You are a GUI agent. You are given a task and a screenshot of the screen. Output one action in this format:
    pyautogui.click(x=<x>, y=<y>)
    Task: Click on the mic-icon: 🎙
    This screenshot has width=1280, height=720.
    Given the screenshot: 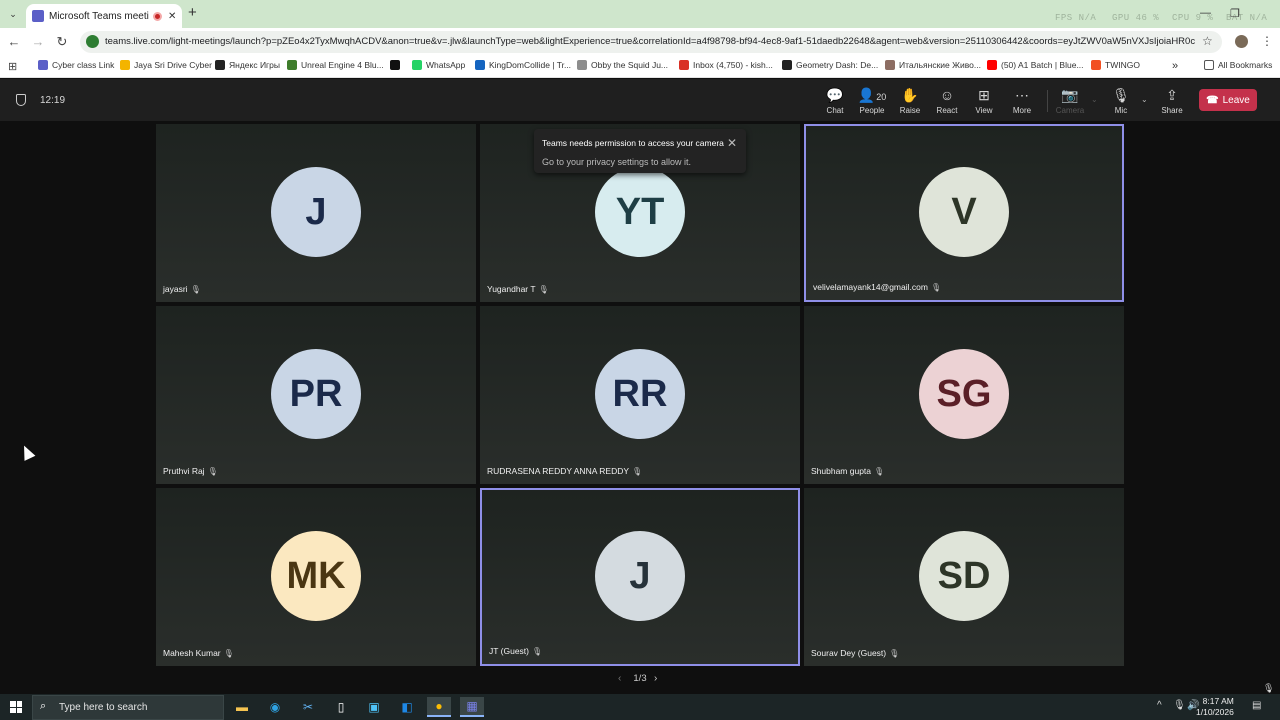 What is the action you would take?
    pyautogui.click(x=1121, y=95)
    